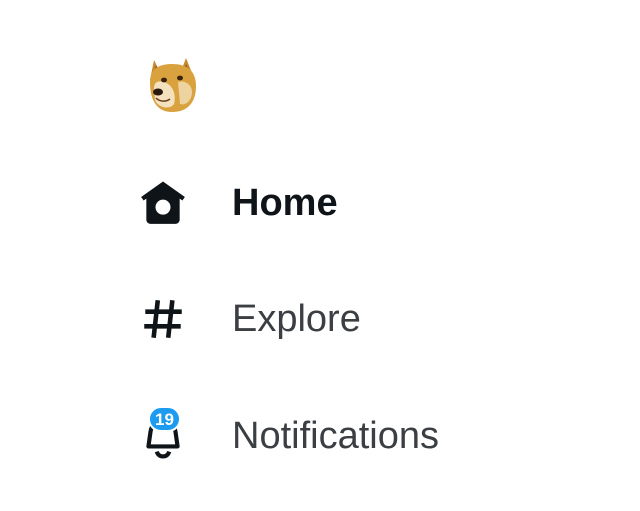 This screenshot has width=640, height=511. Describe the element at coordinates (285, 203) in the screenshot. I see `sidebar-item-label: Home` at that location.